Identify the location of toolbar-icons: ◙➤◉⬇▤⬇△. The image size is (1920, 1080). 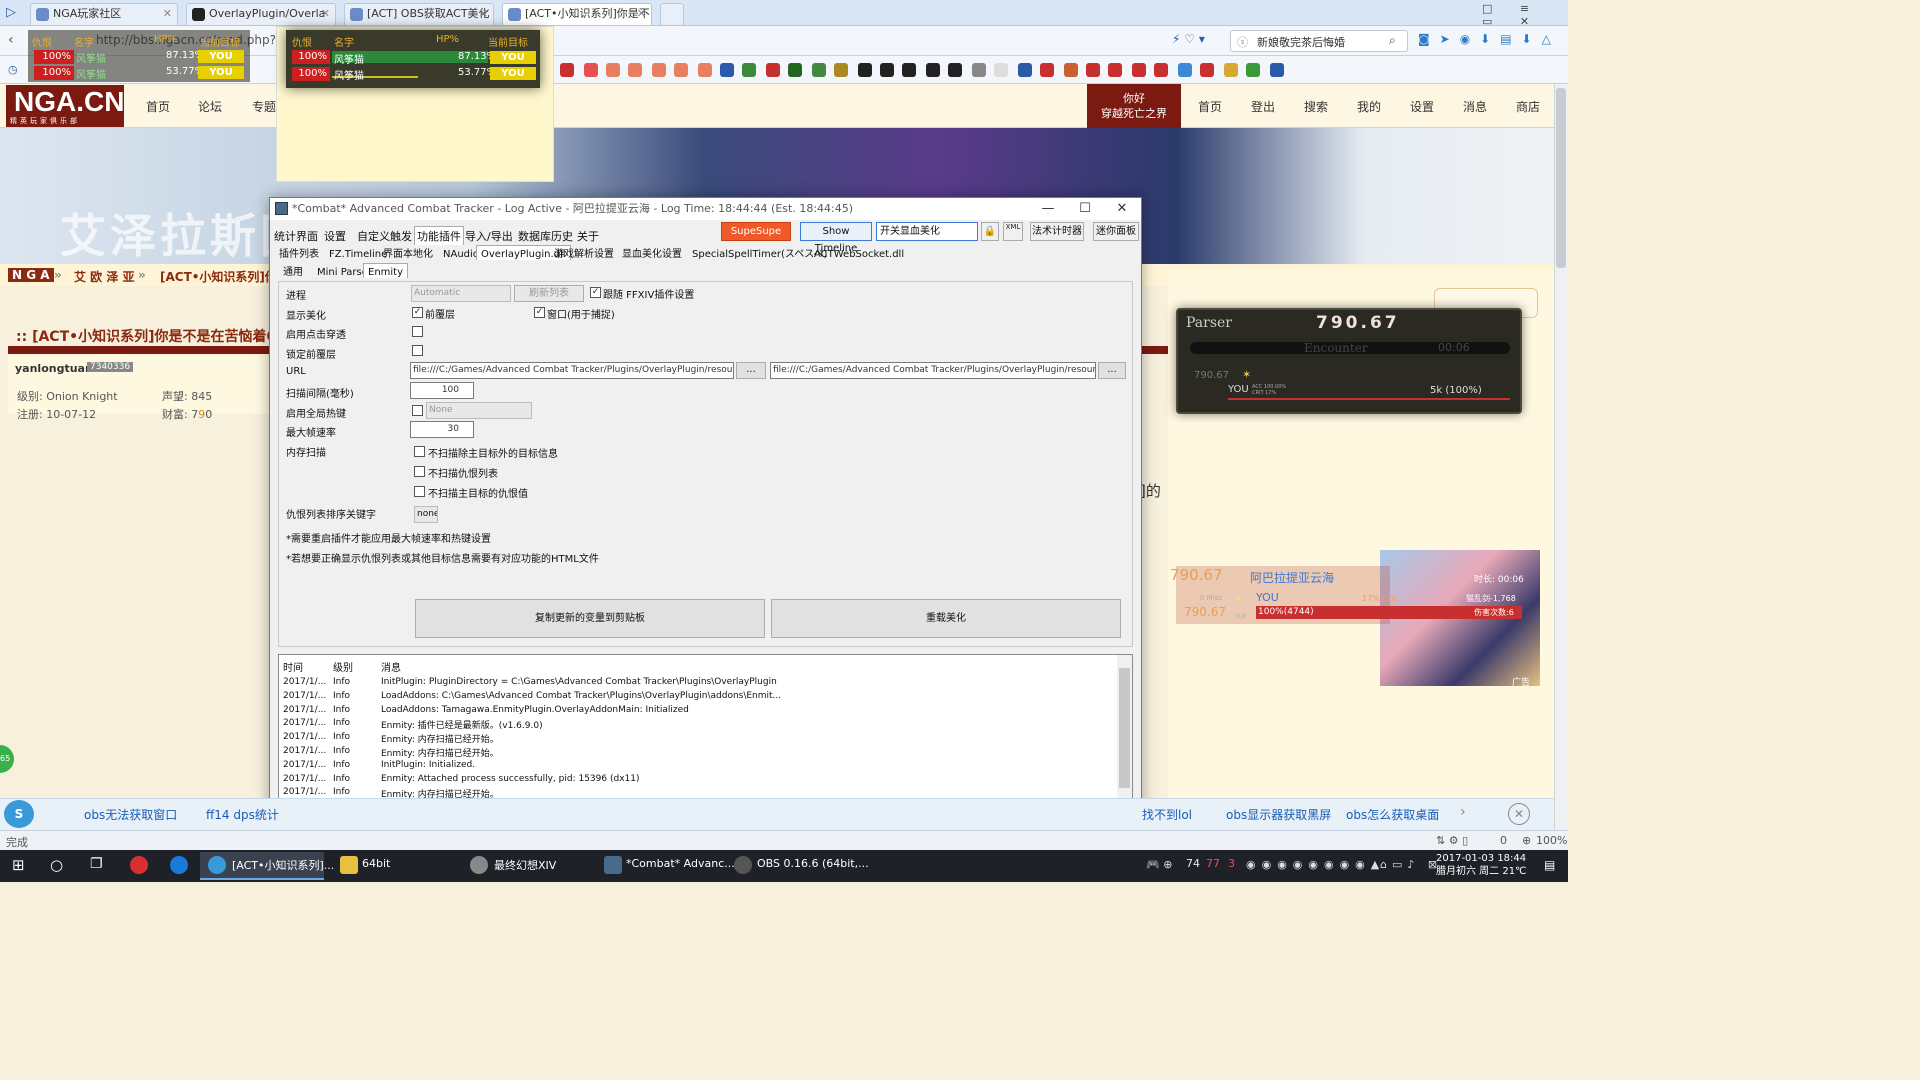
(1489, 39).